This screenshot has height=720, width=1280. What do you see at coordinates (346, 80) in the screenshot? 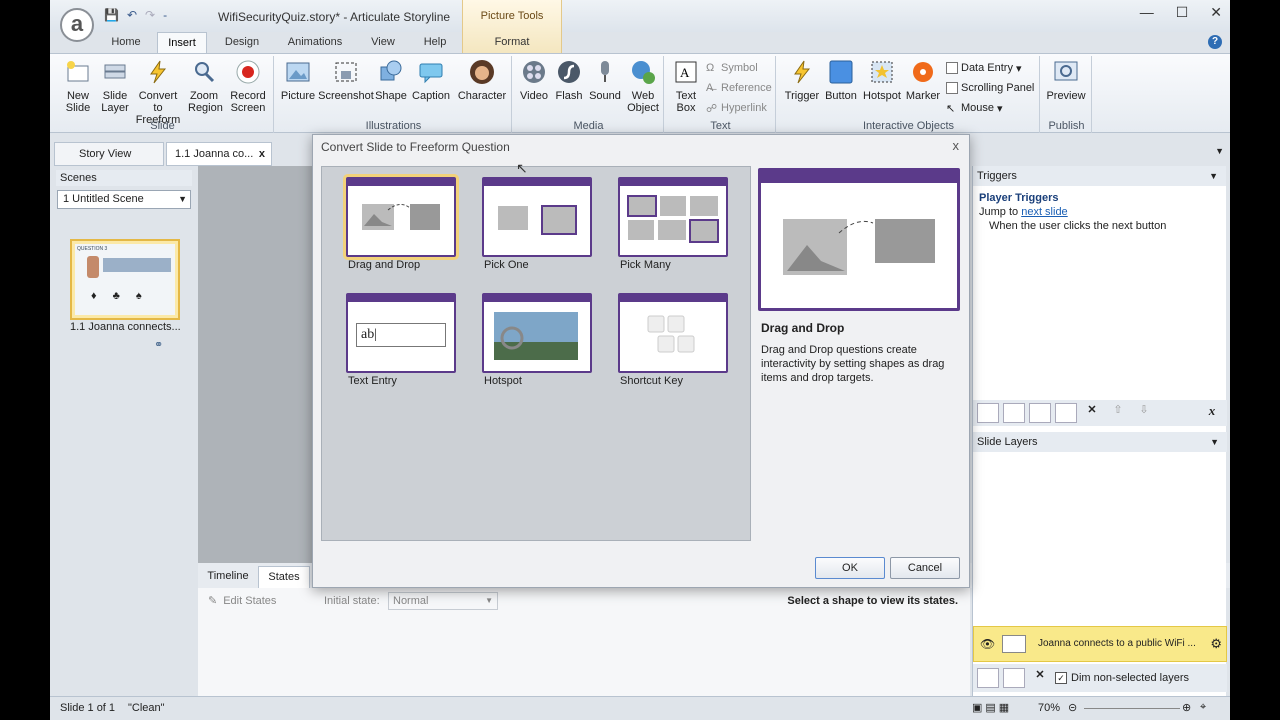
I see `screenshot-button: Screenshot` at bounding box center [346, 80].